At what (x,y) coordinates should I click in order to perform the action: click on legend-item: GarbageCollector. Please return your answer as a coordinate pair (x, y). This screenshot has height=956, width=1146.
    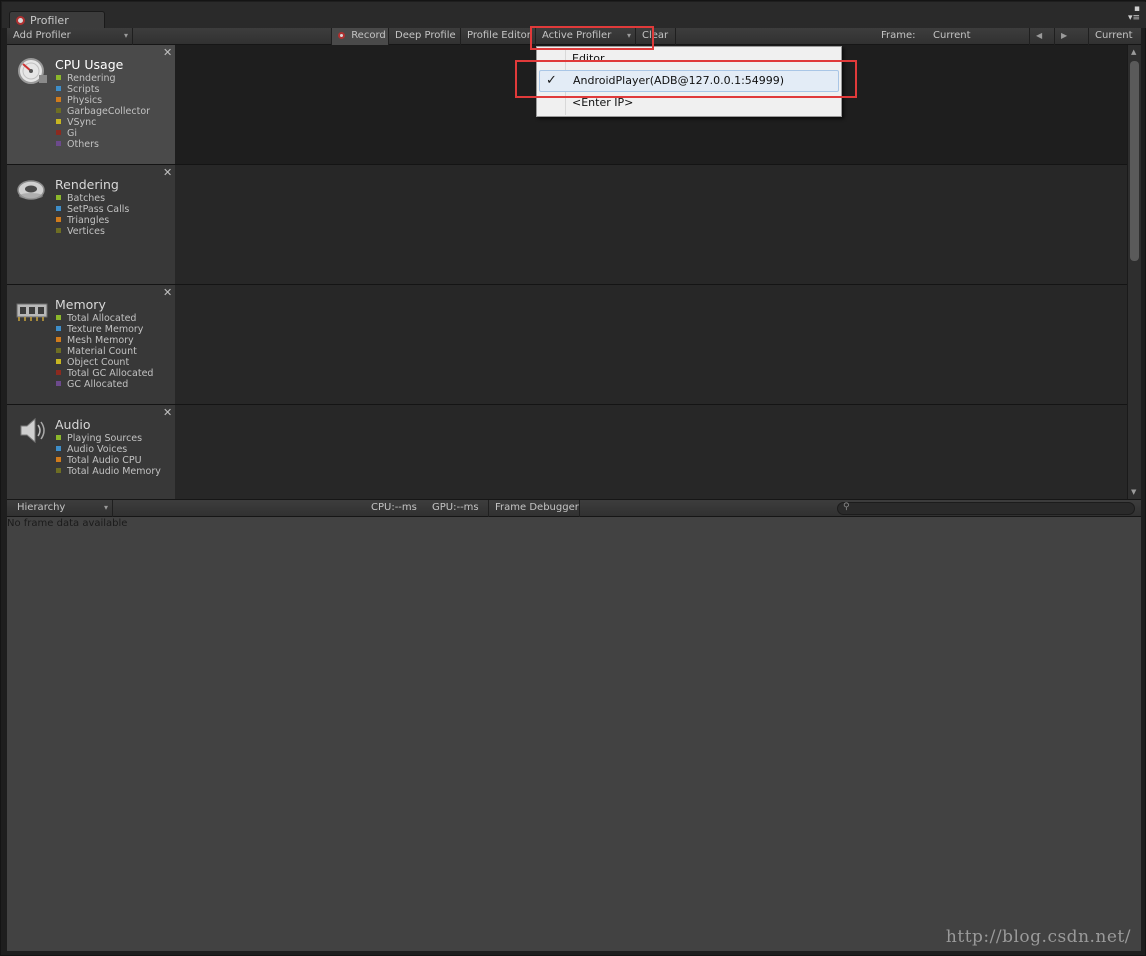
    Looking at the image, I should click on (103, 111).